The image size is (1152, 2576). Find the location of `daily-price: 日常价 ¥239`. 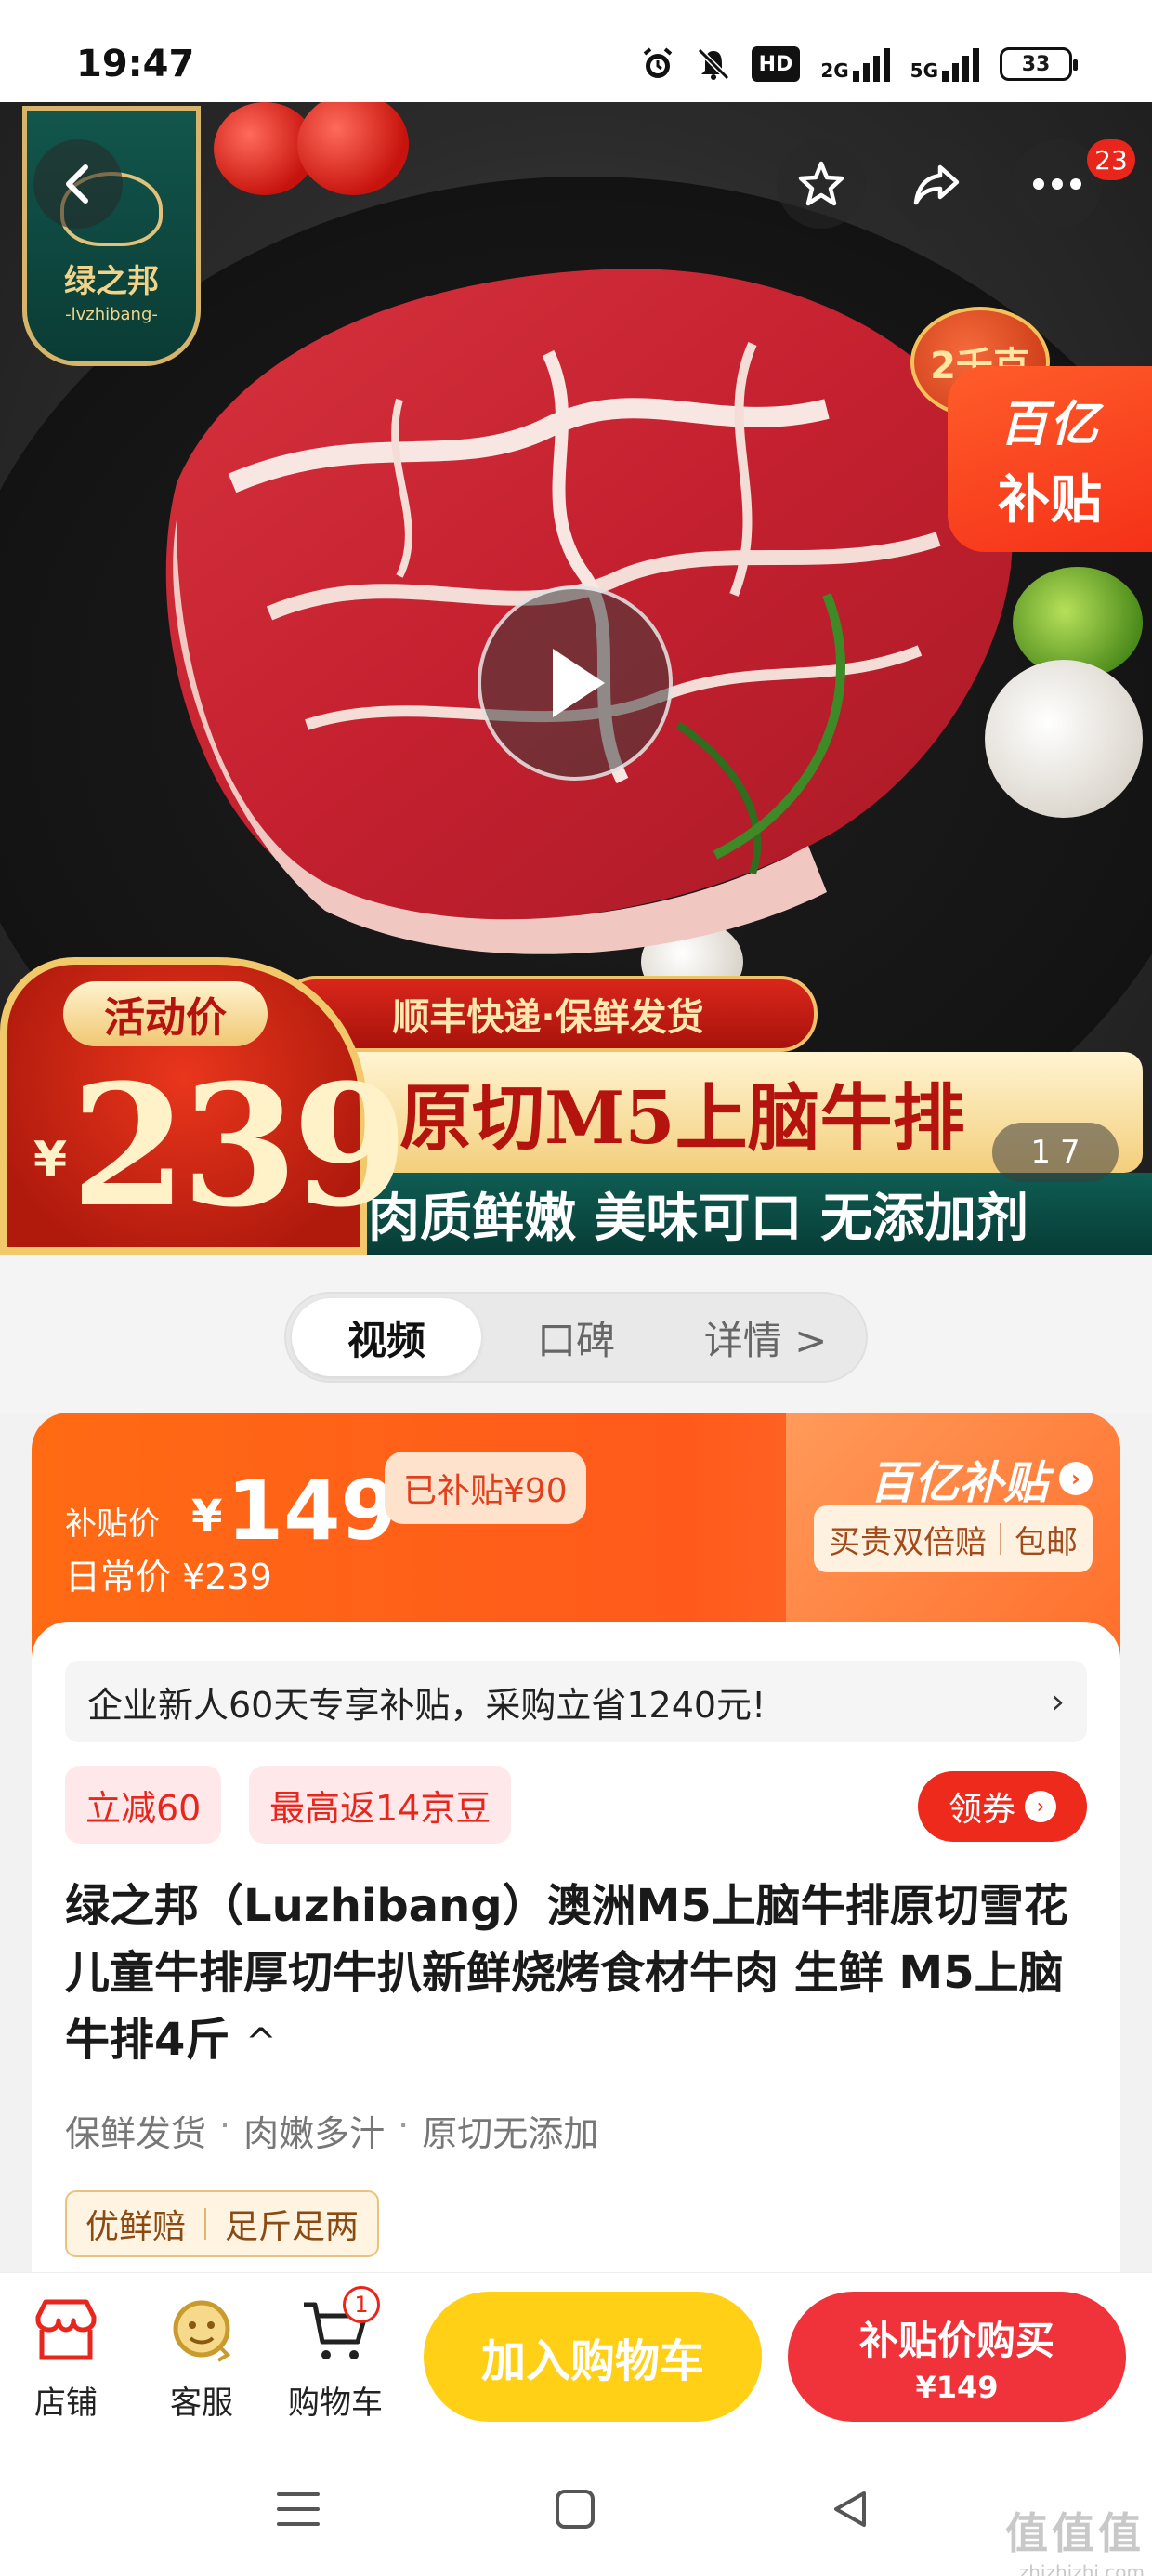

daily-price: 日常价 ¥239 is located at coordinates (168, 1577).